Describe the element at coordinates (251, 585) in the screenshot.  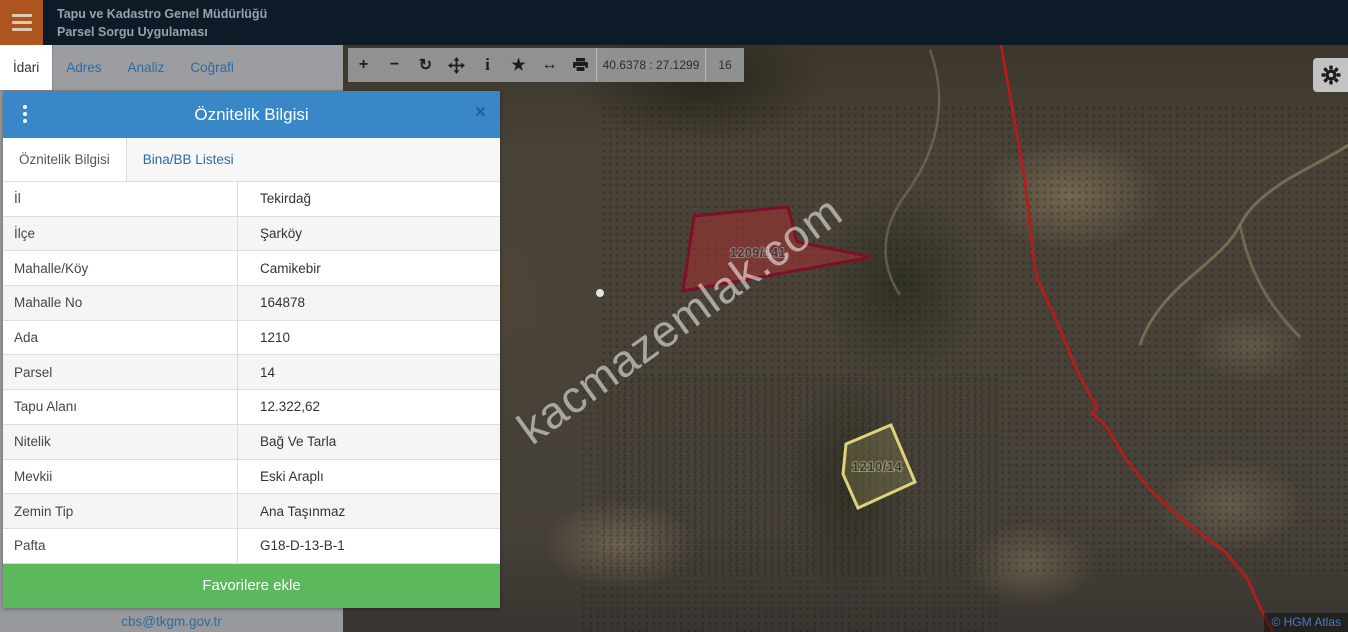
I see `add-to-favorites-button: Favorilere ekle` at that location.